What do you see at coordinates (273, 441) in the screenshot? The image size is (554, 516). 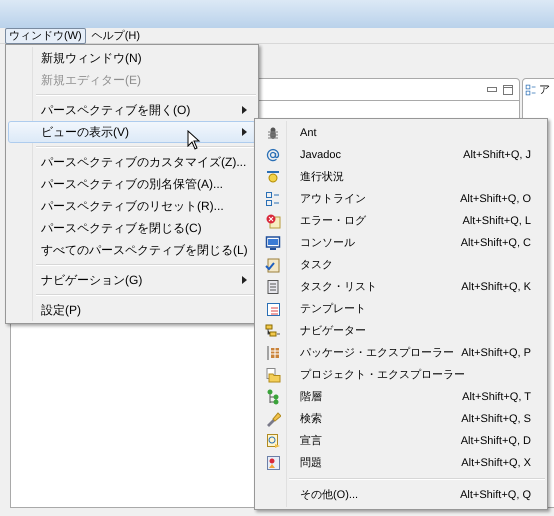 I see `declaration-icon` at bounding box center [273, 441].